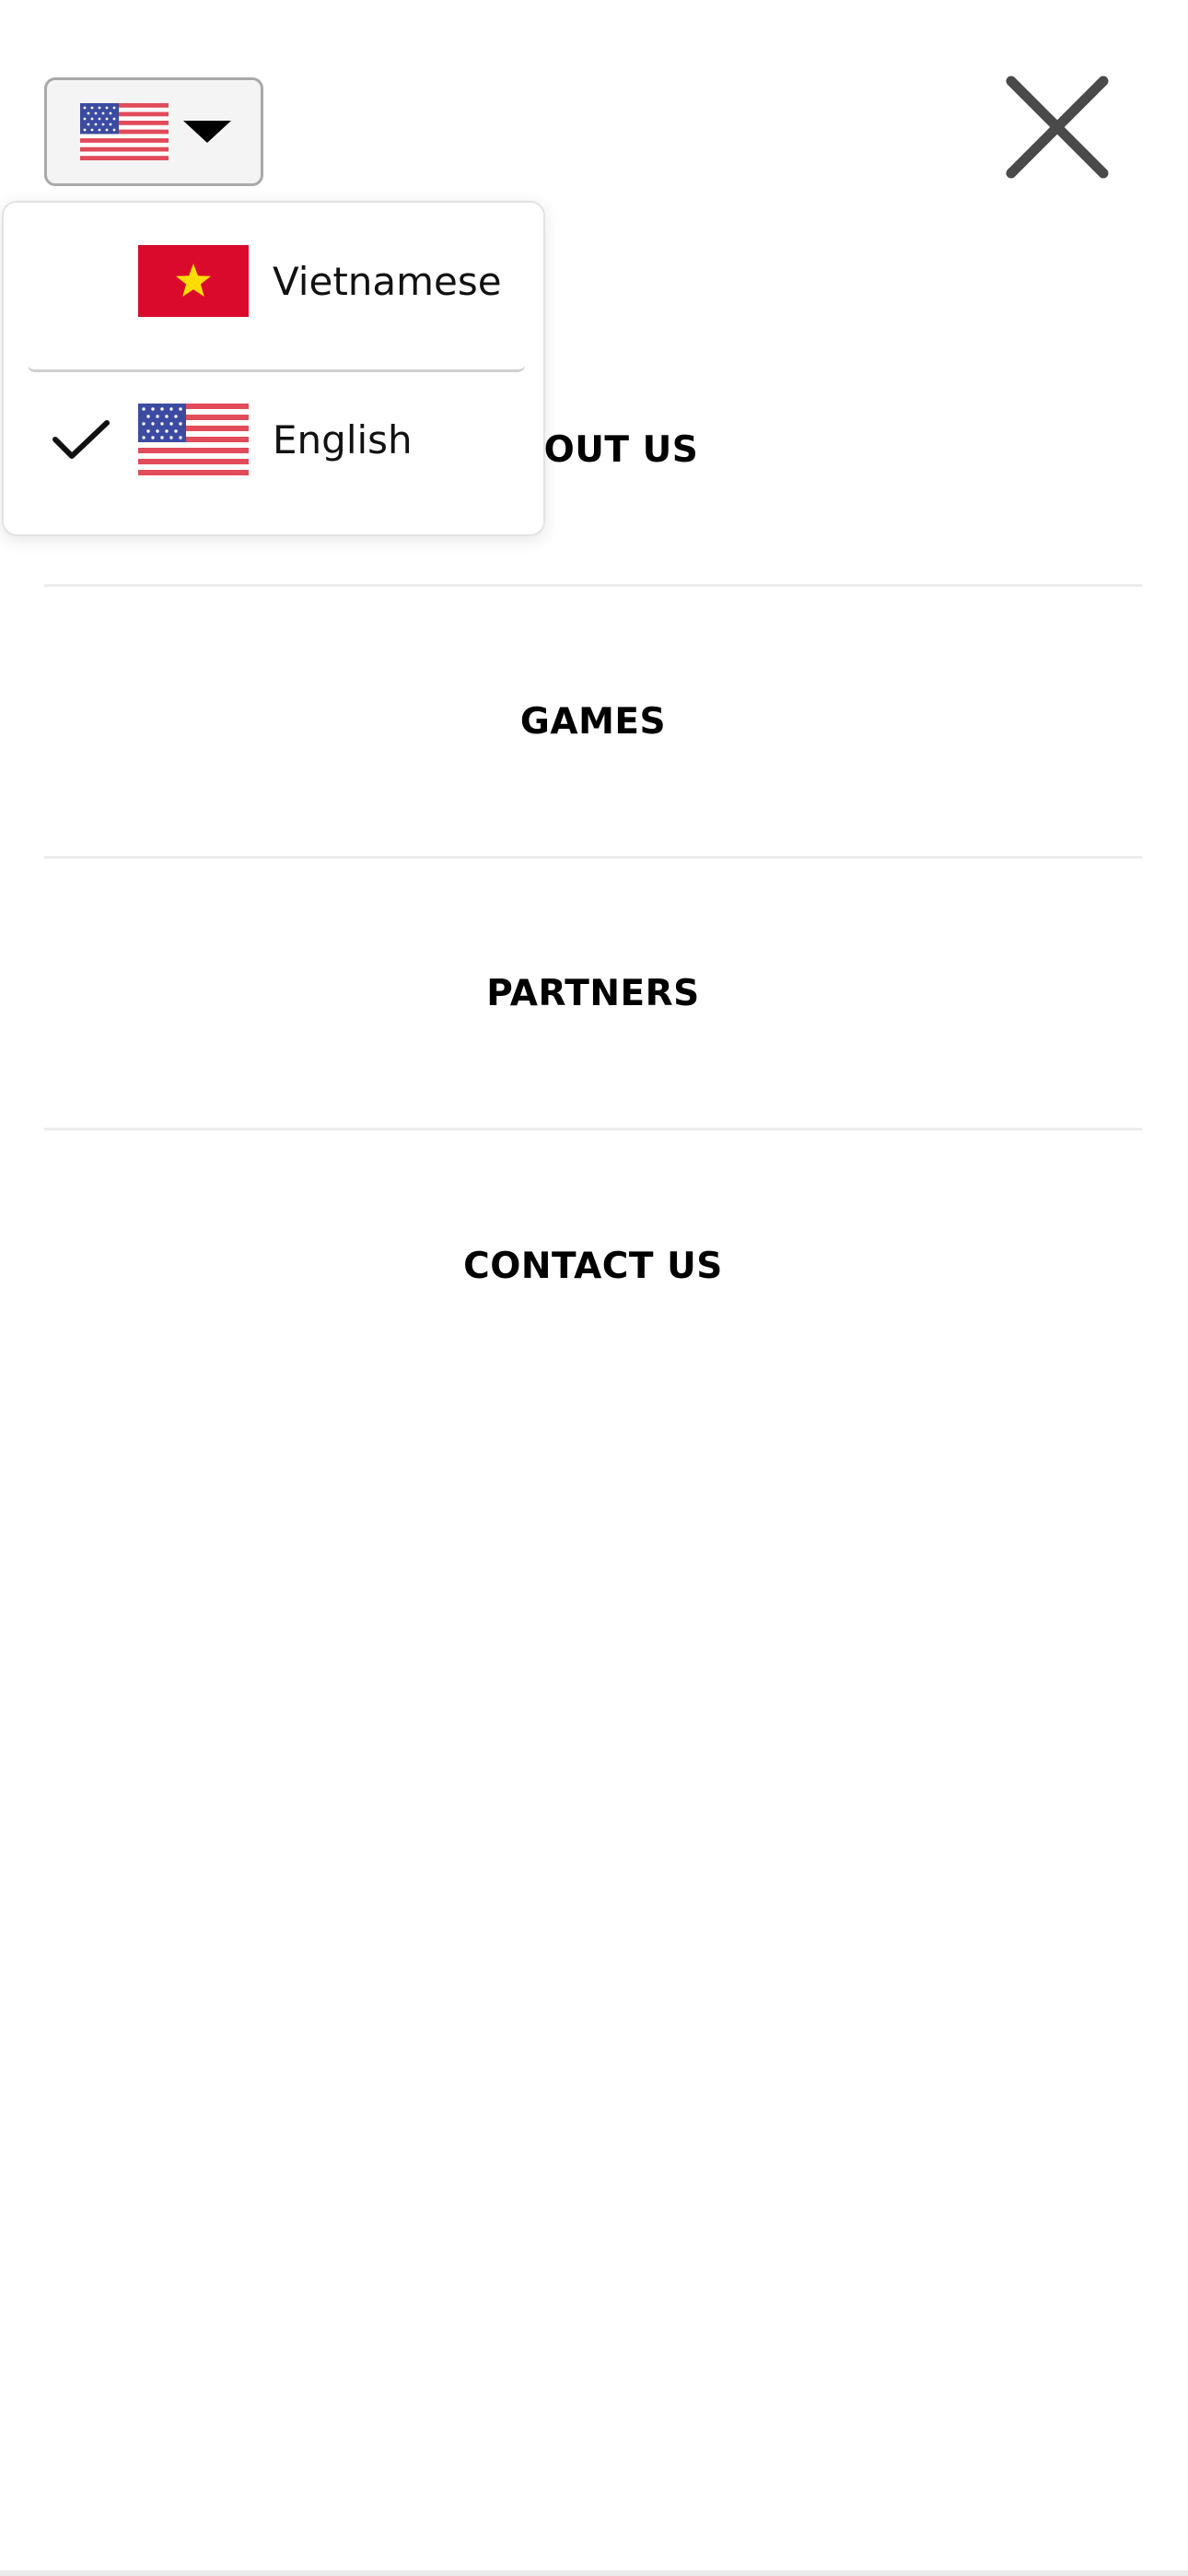 This screenshot has width=1188, height=2576. Describe the element at coordinates (193, 281) in the screenshot. I see `vietnam-flag-icon` at that location.